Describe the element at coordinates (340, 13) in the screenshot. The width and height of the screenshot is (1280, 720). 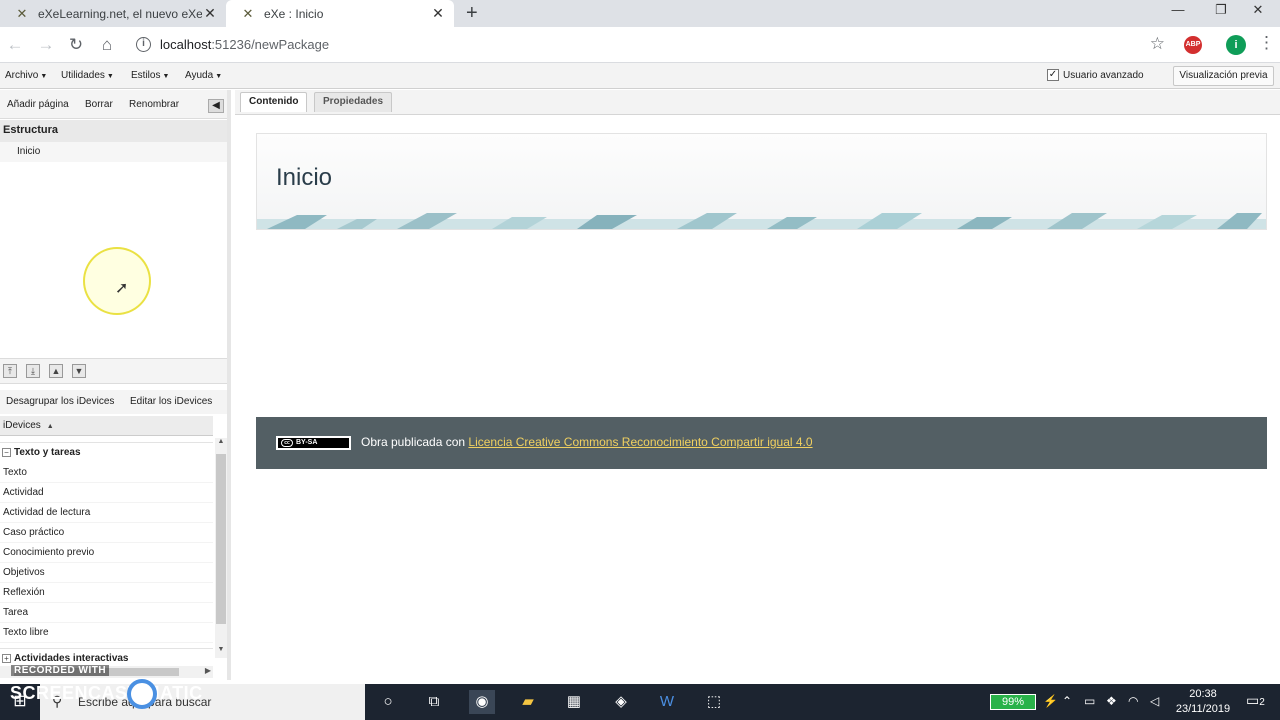
I see `browser-tab-exe-inicio: ✕ eXe : Inicio ✕` at that location.